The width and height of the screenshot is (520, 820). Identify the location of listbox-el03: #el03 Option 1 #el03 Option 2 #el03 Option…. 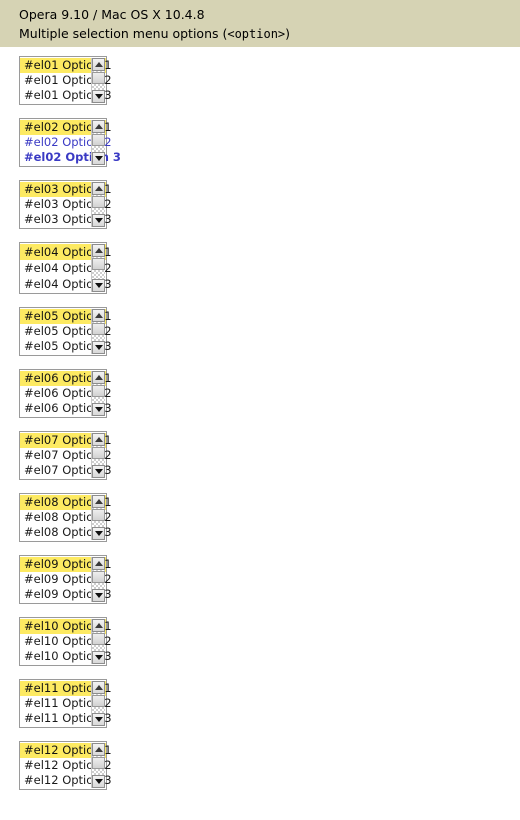
(65, 204).